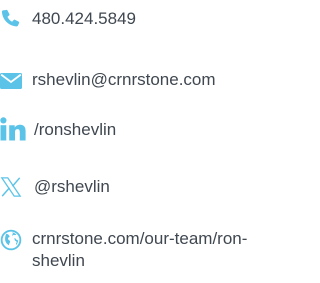  I want to click on phone-link: 480.424.5849, so click(68, 19).